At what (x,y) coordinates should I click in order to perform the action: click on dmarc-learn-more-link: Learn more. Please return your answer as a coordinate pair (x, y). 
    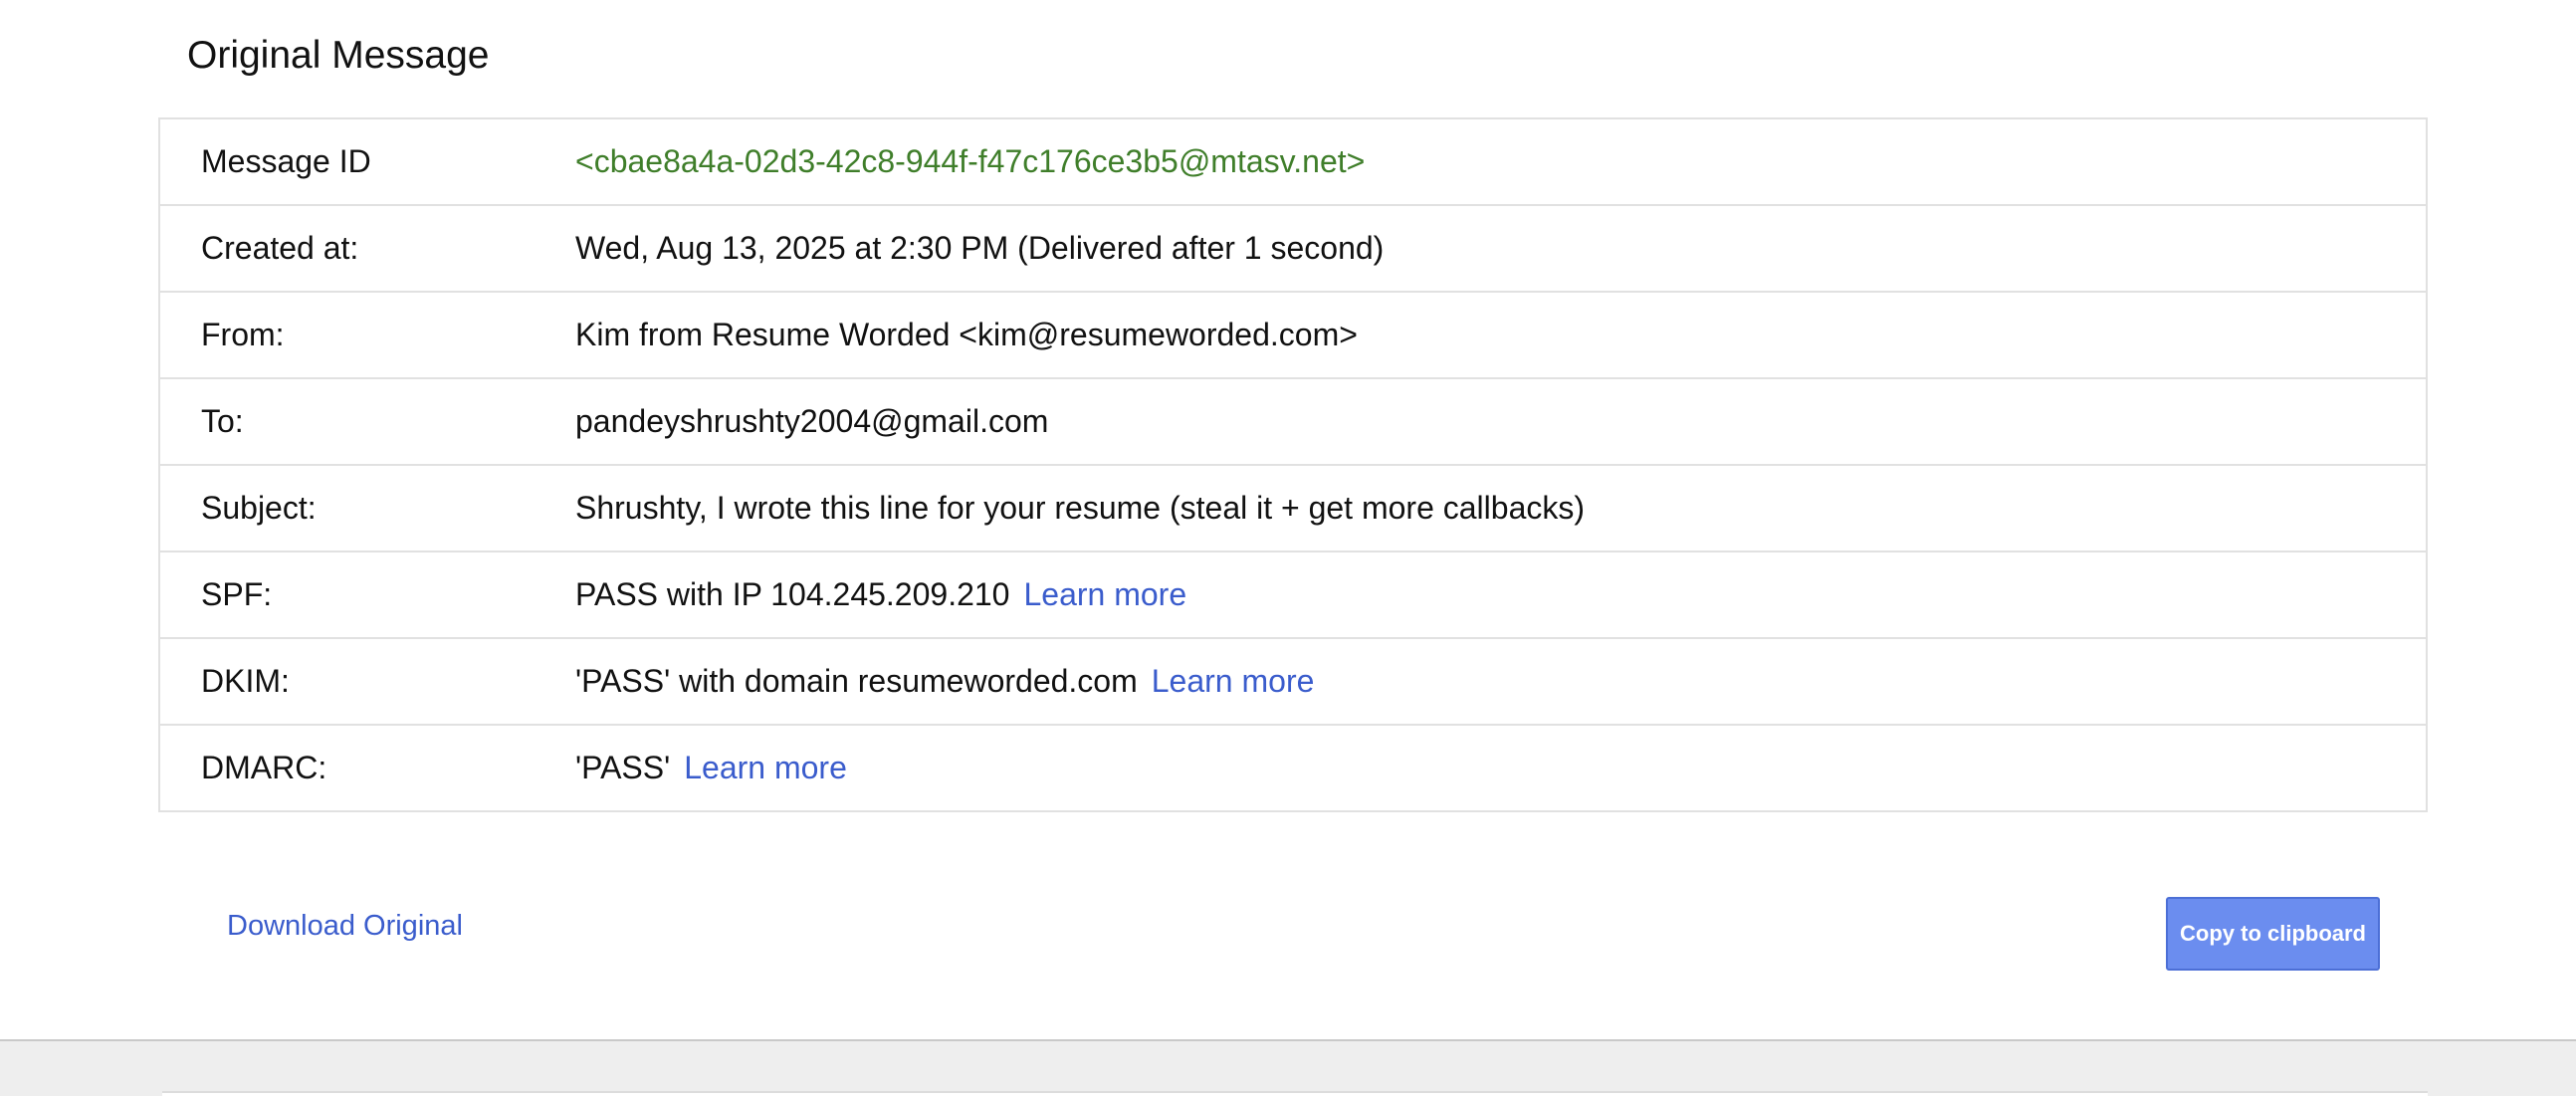
    Looking at the image, I should click on (765, 767).